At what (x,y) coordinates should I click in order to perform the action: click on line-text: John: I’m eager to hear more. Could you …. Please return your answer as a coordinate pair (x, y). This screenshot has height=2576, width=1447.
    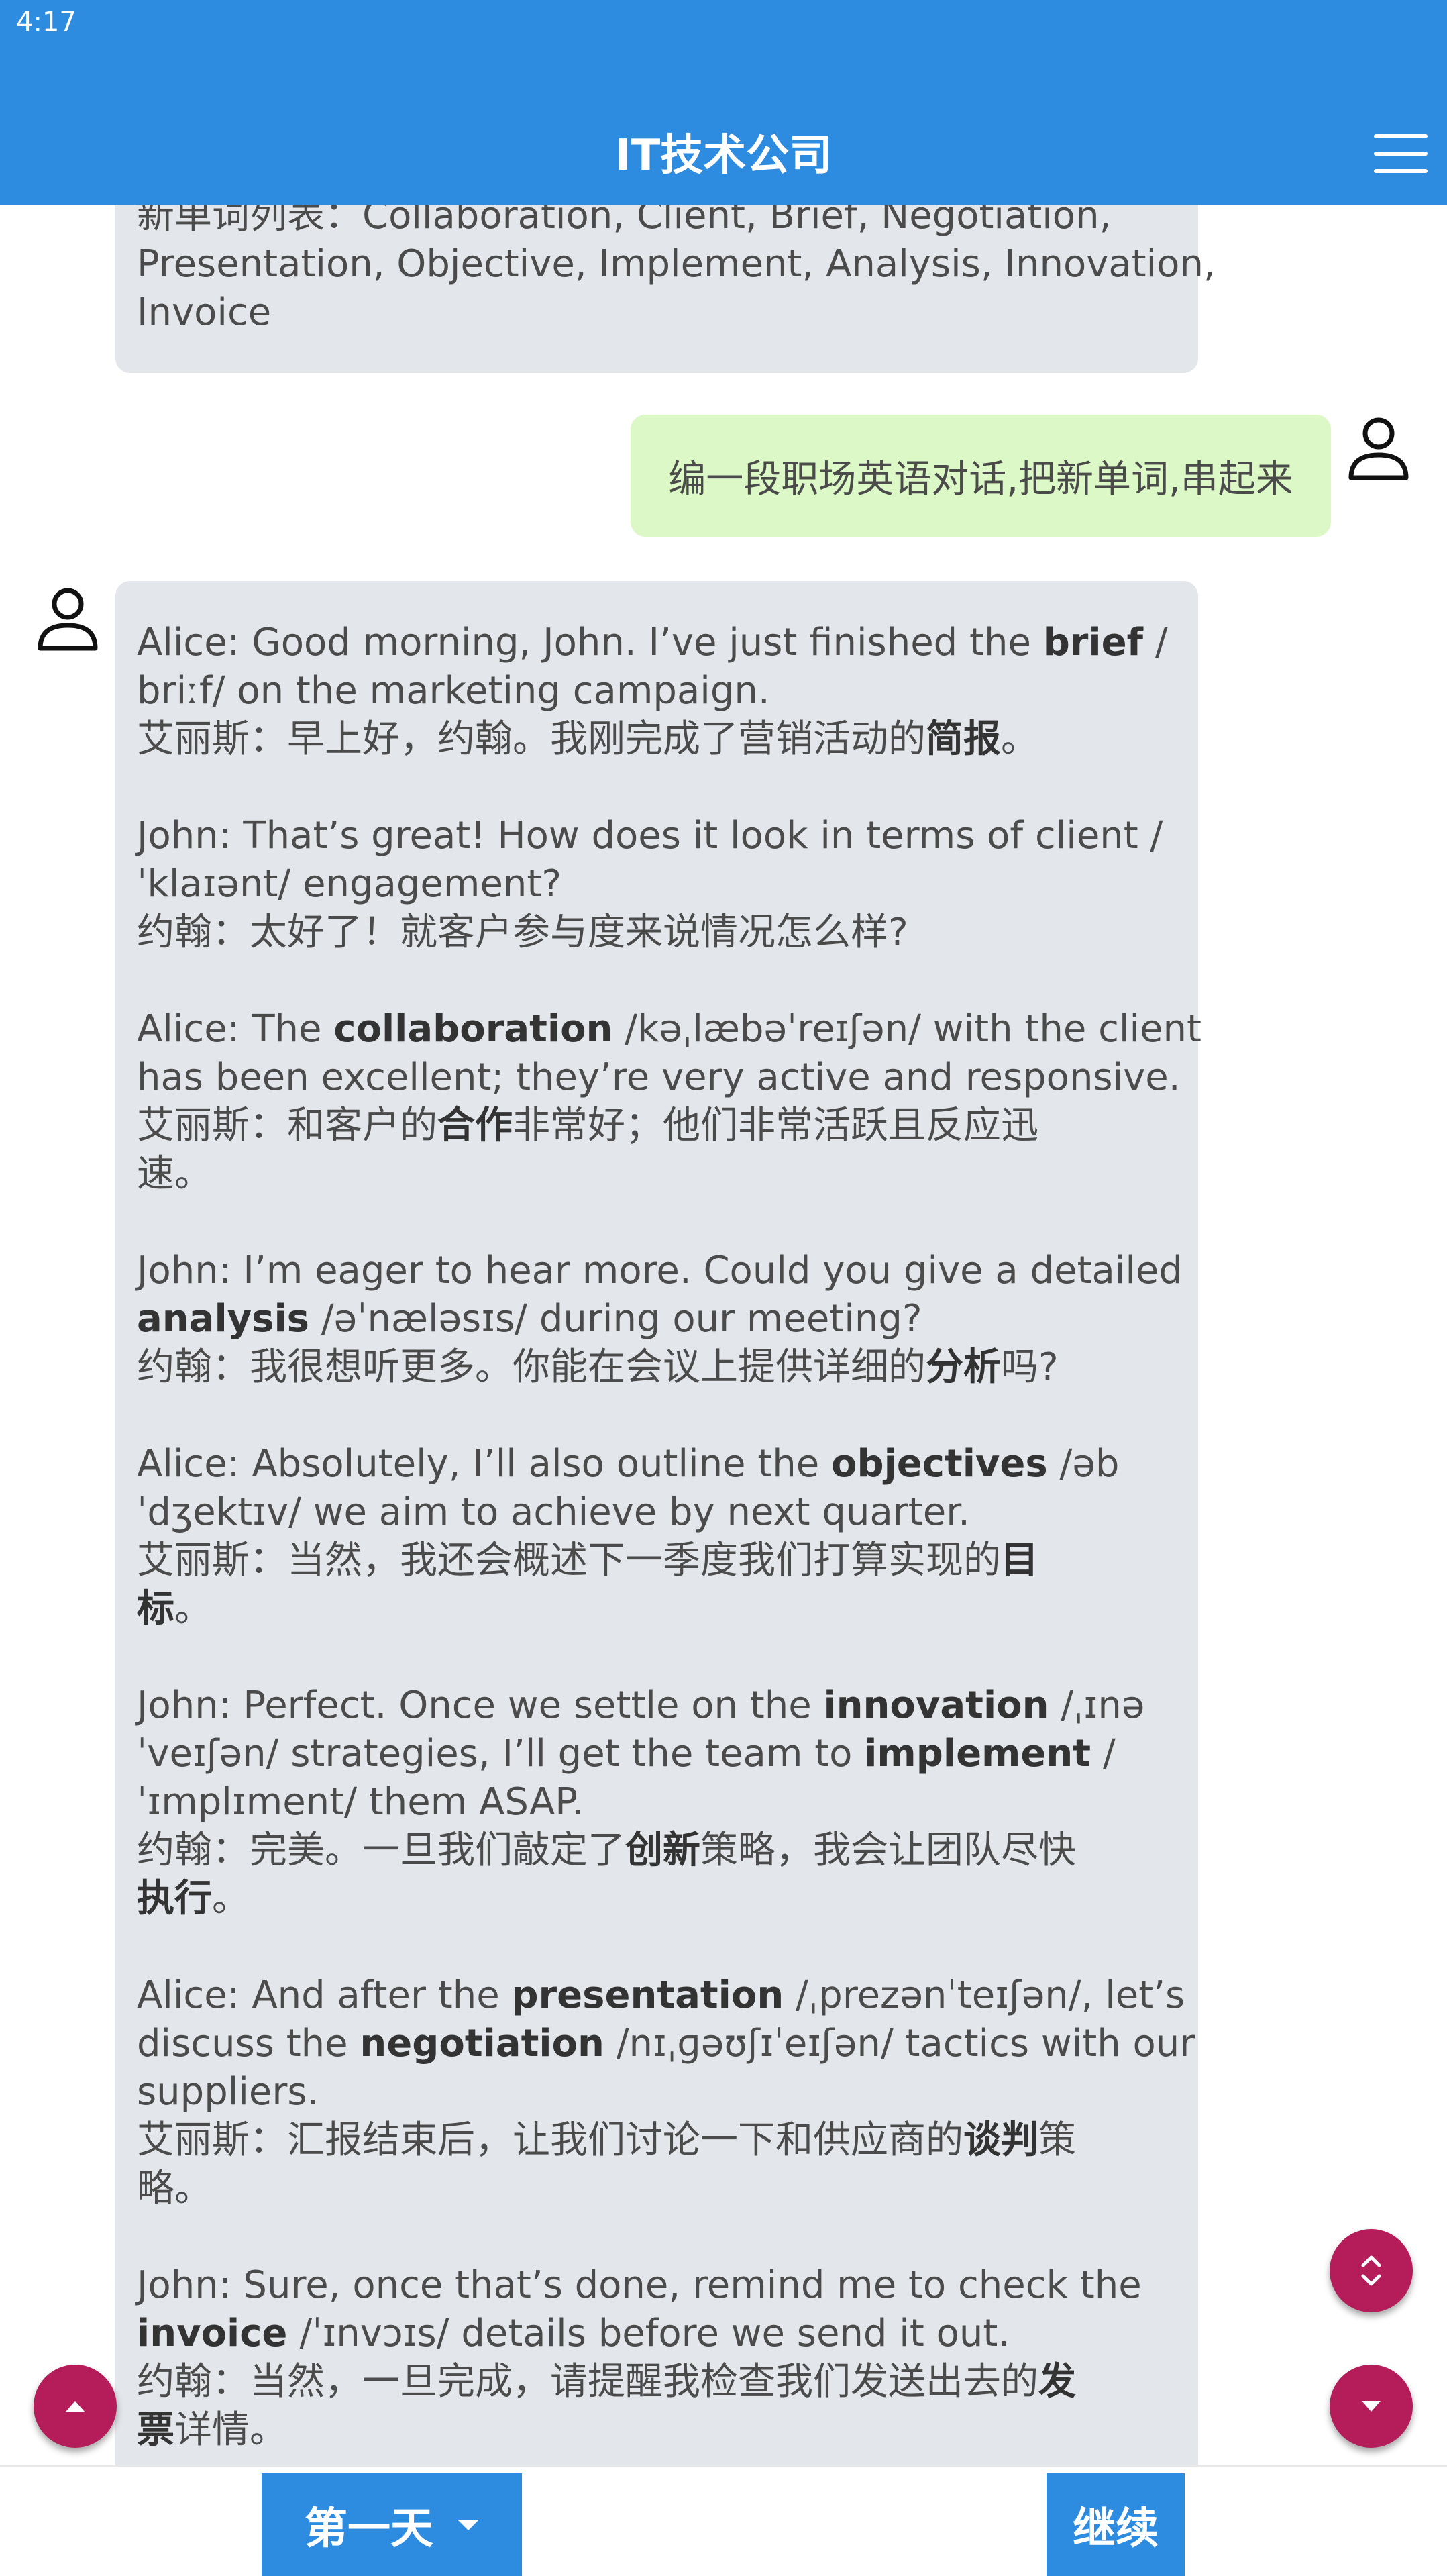
    Looking at the image, I should click on (660, 1270).